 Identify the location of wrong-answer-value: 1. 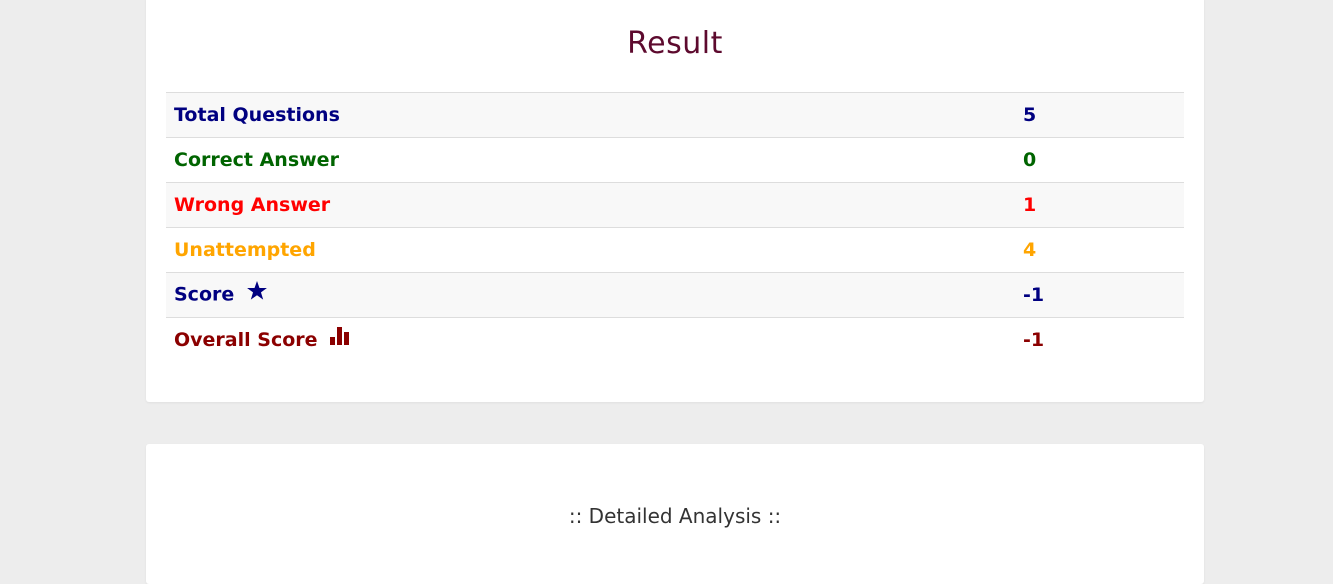
(1030, 205).